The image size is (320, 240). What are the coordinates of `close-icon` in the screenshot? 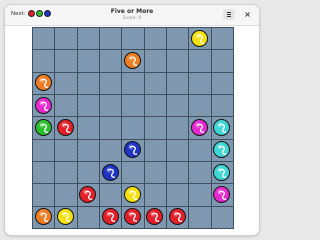 It's located at (247, 14).